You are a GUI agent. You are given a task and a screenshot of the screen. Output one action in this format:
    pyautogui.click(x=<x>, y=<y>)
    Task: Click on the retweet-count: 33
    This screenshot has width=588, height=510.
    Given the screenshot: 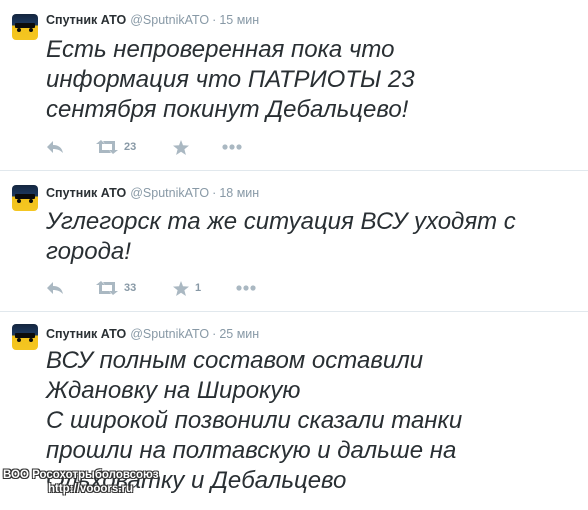 What is the action you would take?
    pyautogui.click(x=130, y=288)
    